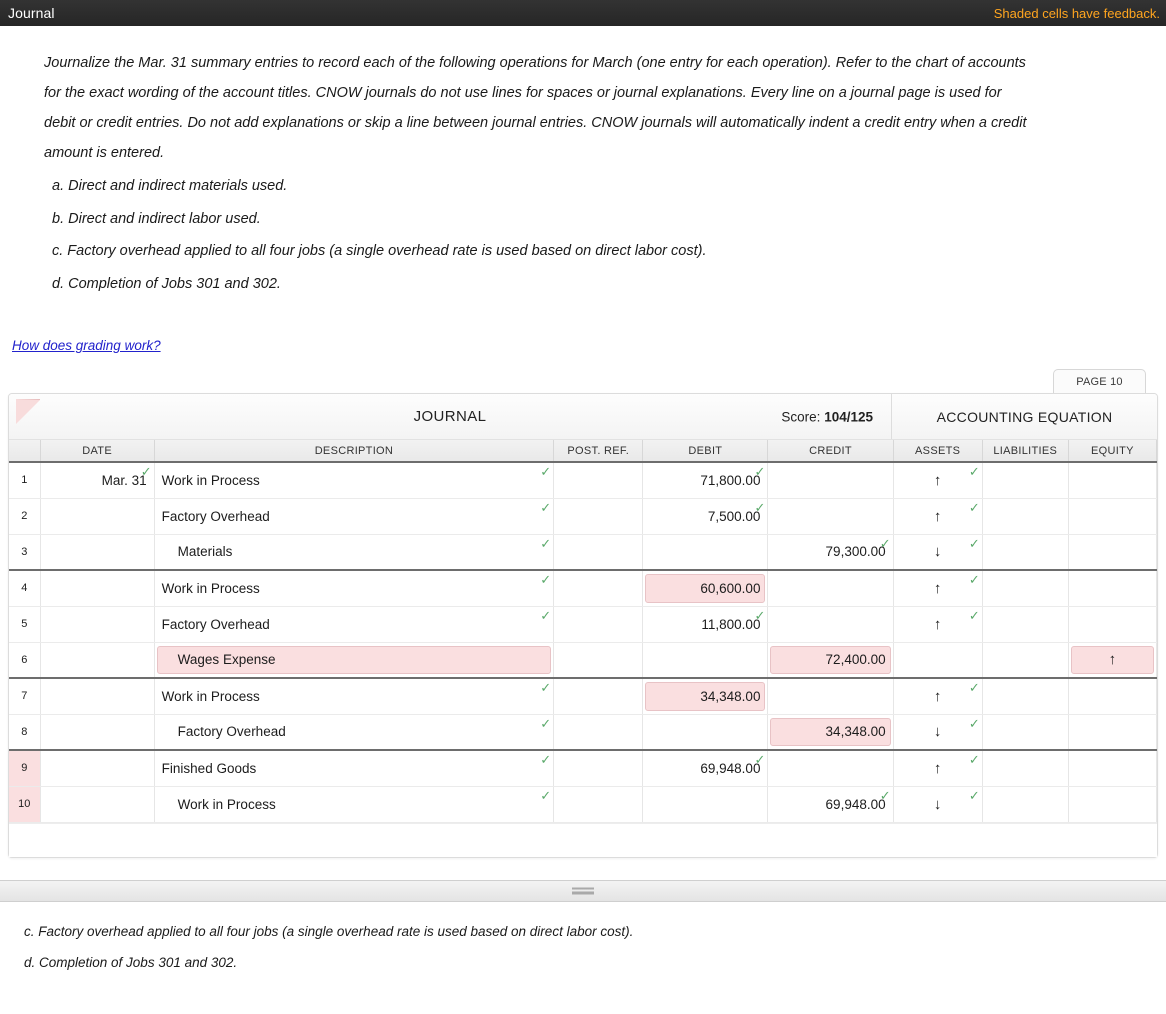 This screenshot has width=1166, height=1014. What do you see at coordinates (830, 552) in the screenshot?
I see `credit-cell: 79,300.00 ✓` at bounding box center [830, 552].